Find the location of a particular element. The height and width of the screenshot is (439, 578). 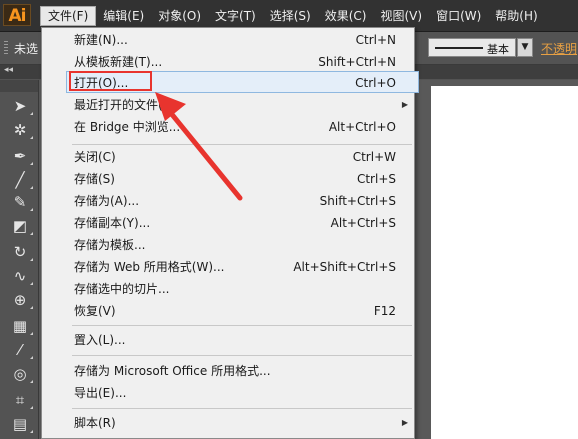

menu-item-browse-bridge: 在 Bridge 中浏览... Alt+Ctrl+O is located at coordinates (228, 127).